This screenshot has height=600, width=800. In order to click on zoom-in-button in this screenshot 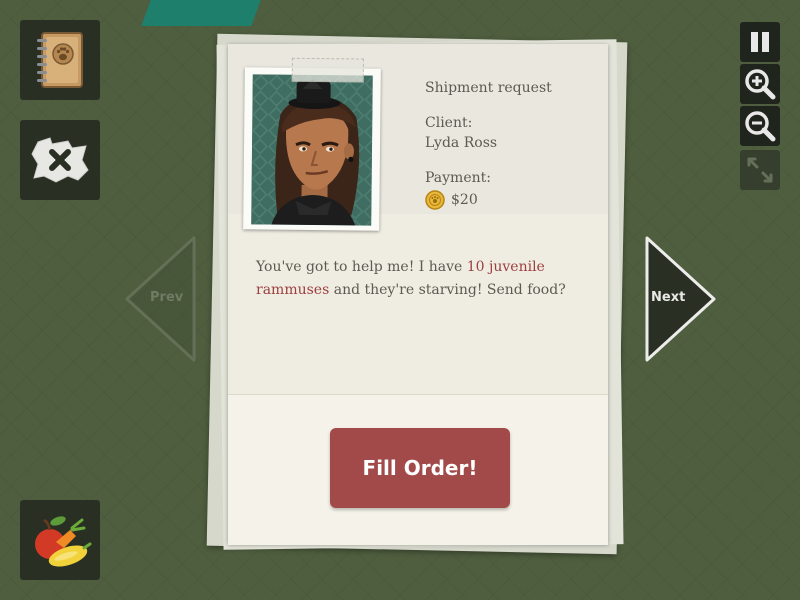, I will do `click(760, 84)`.